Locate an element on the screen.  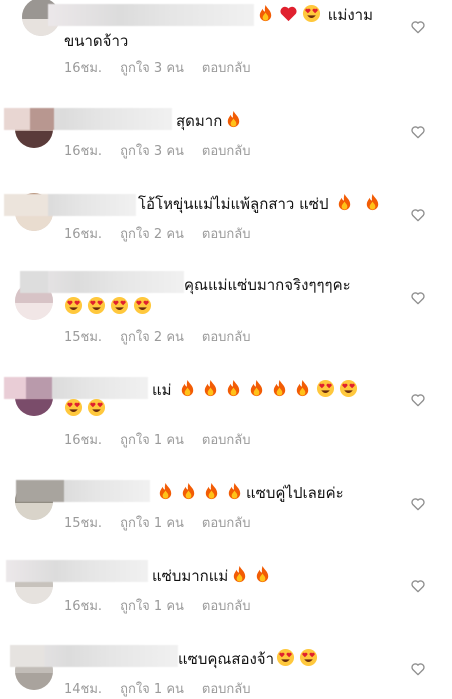
comment-text: แซ่บมากแม่ is located at coordinates (213, 576).